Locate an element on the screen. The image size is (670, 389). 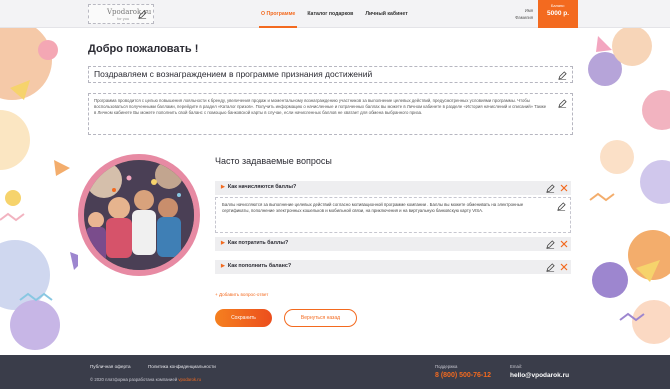
support-label: Поддержка is located at coordinates (446, 366).